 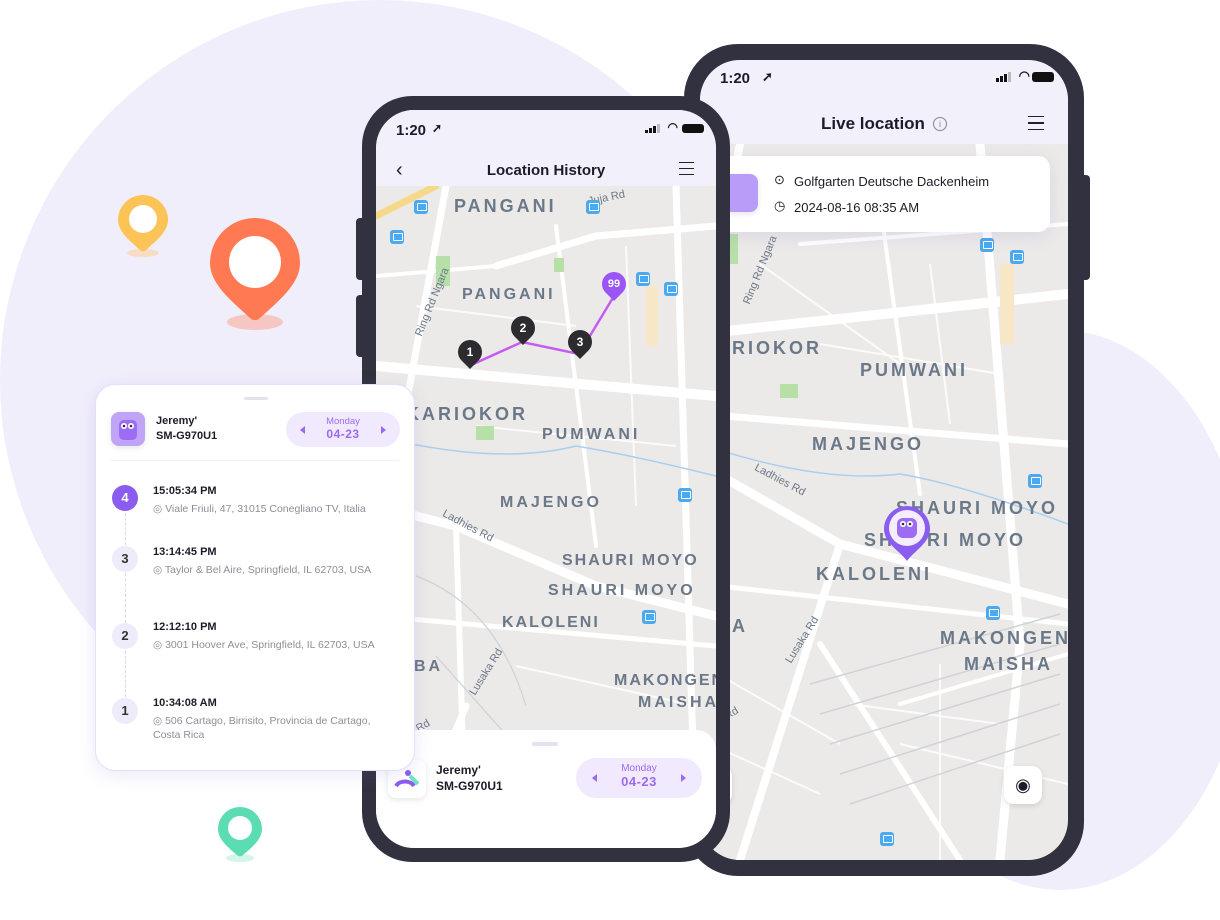 What do you see at coordinates (779, 179) in the screenshot?
I see `pin-outline-icon: ⊙` at bounding box center [779, 179].